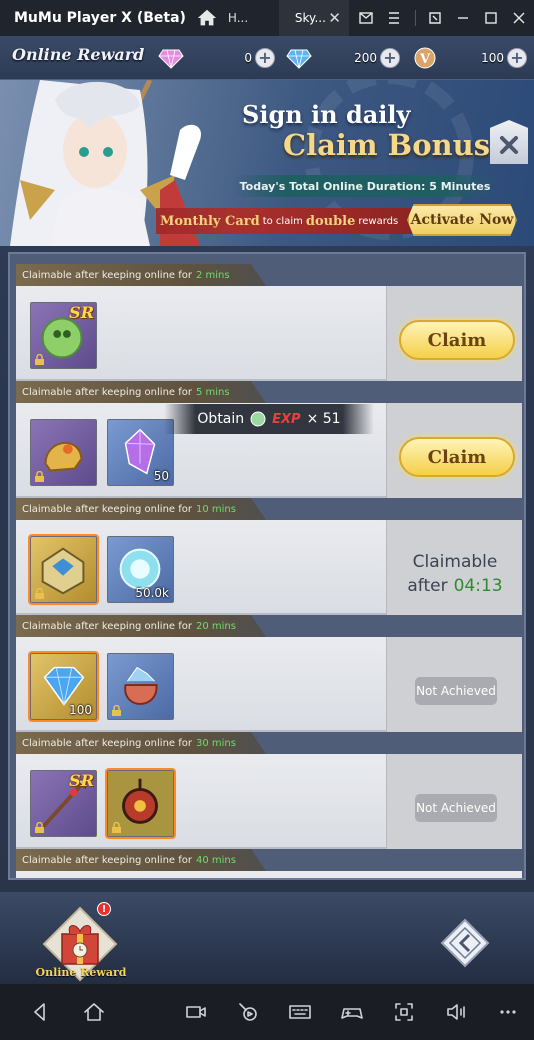 The height and width of the screenshot is (1040, 534). I want to click on android-nav-bar, so click(267, 1012).